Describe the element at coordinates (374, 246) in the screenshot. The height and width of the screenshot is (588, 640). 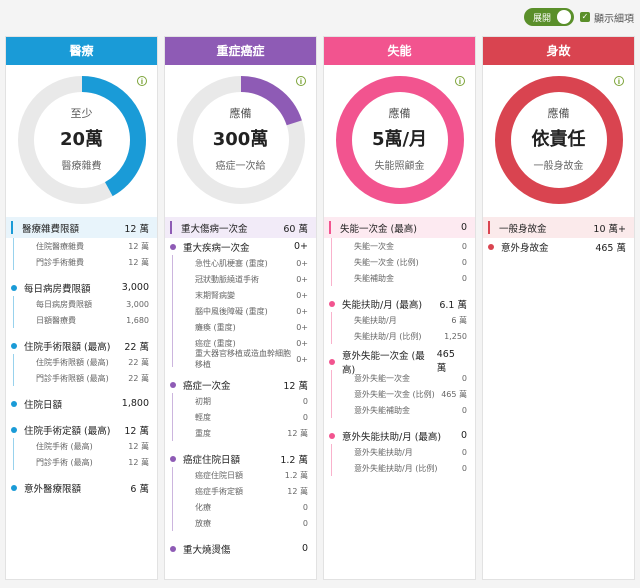
I see `row-label: 失能一次金` at that location.